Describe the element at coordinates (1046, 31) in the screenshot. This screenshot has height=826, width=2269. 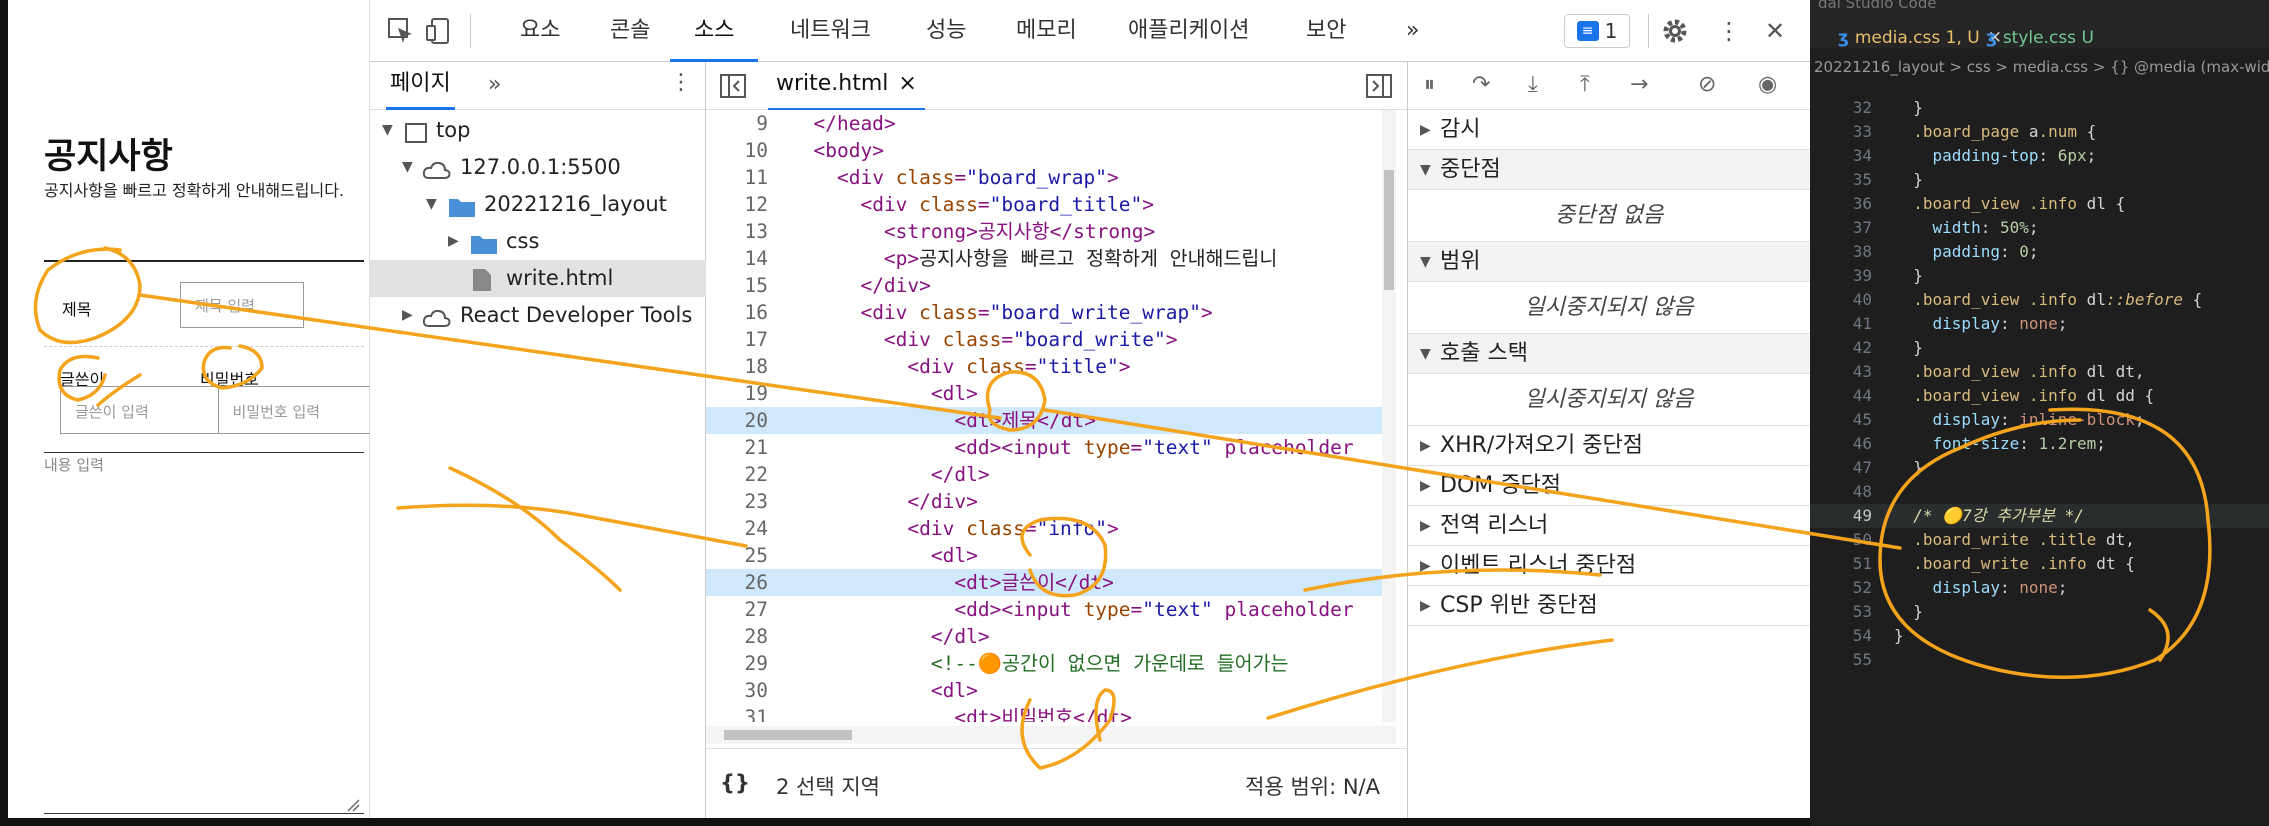
I see `tab-memory: 메모리` at that location.